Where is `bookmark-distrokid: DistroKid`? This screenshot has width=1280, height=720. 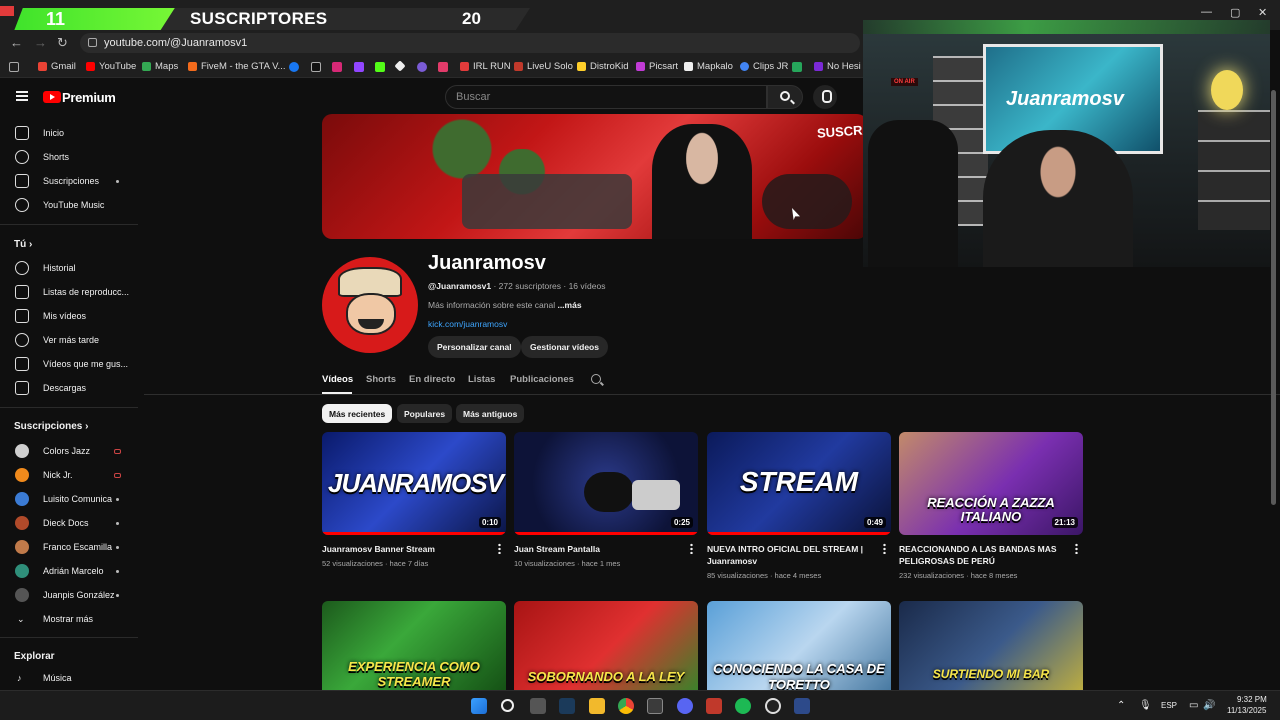
bookmark-distrokid: DistroKid is located at coordinates (603, 66).